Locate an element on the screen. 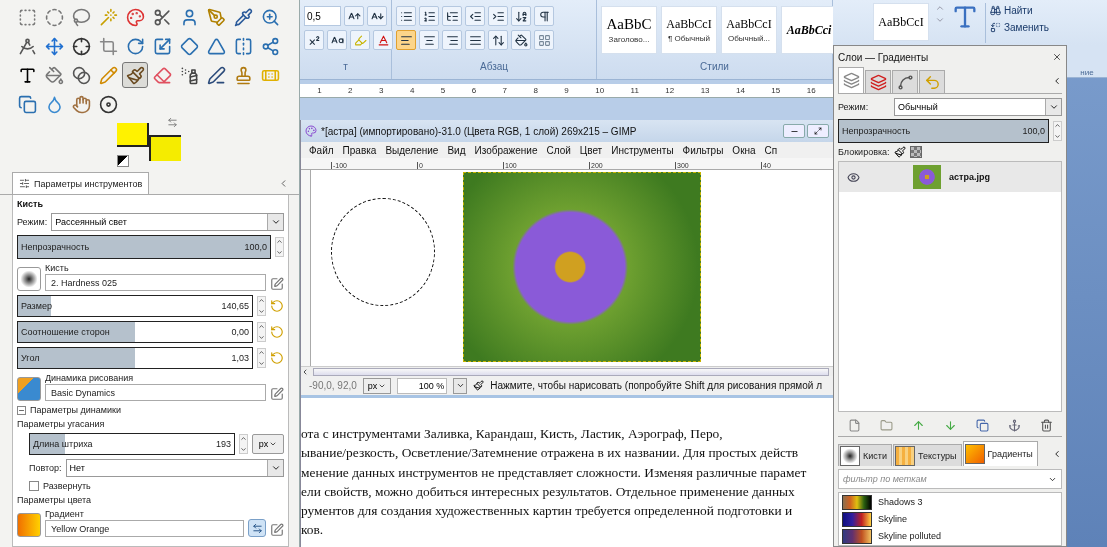 Image resolution: width=1107 pixels, height=547 pixels. foreground-swatch is located at coordinates (132, 135).